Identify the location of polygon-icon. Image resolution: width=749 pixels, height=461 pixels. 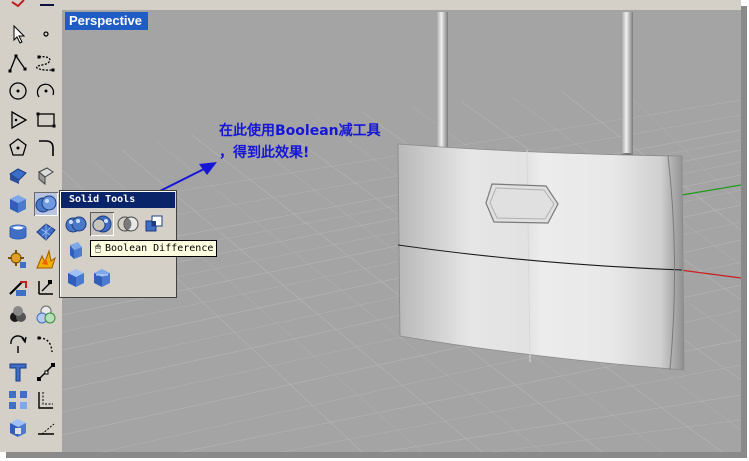
(18, 120).